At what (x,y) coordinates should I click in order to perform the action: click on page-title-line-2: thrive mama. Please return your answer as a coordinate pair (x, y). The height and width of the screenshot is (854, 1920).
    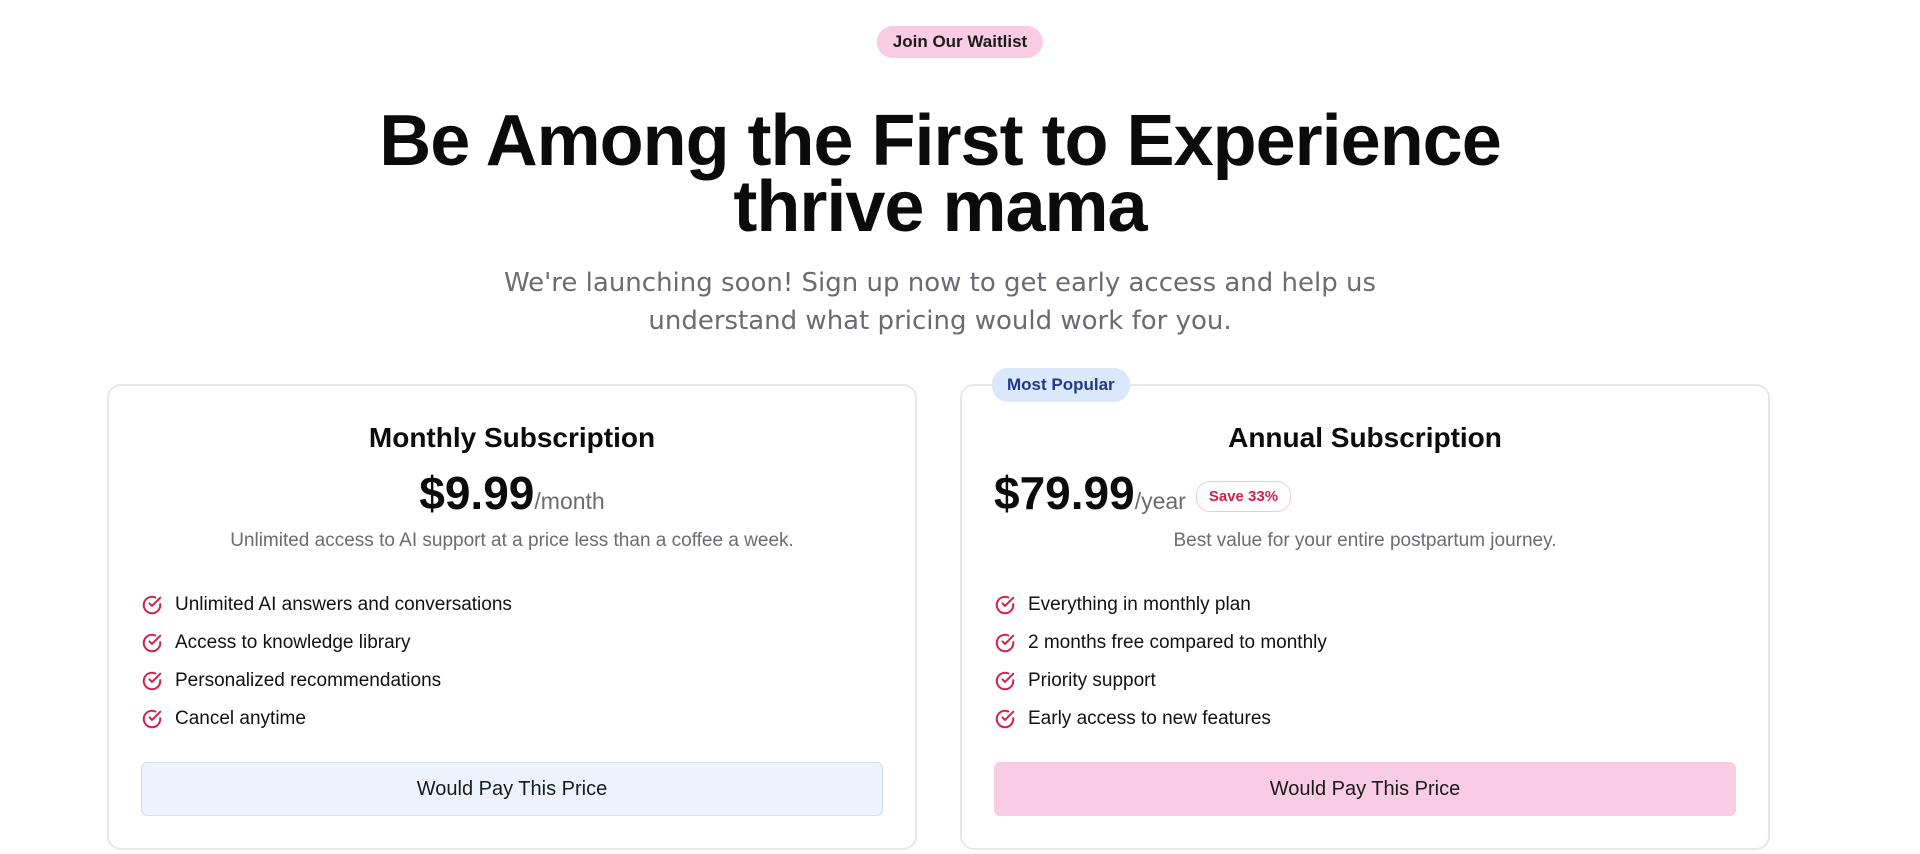
    Looking at the image, I should click on (940, 207).